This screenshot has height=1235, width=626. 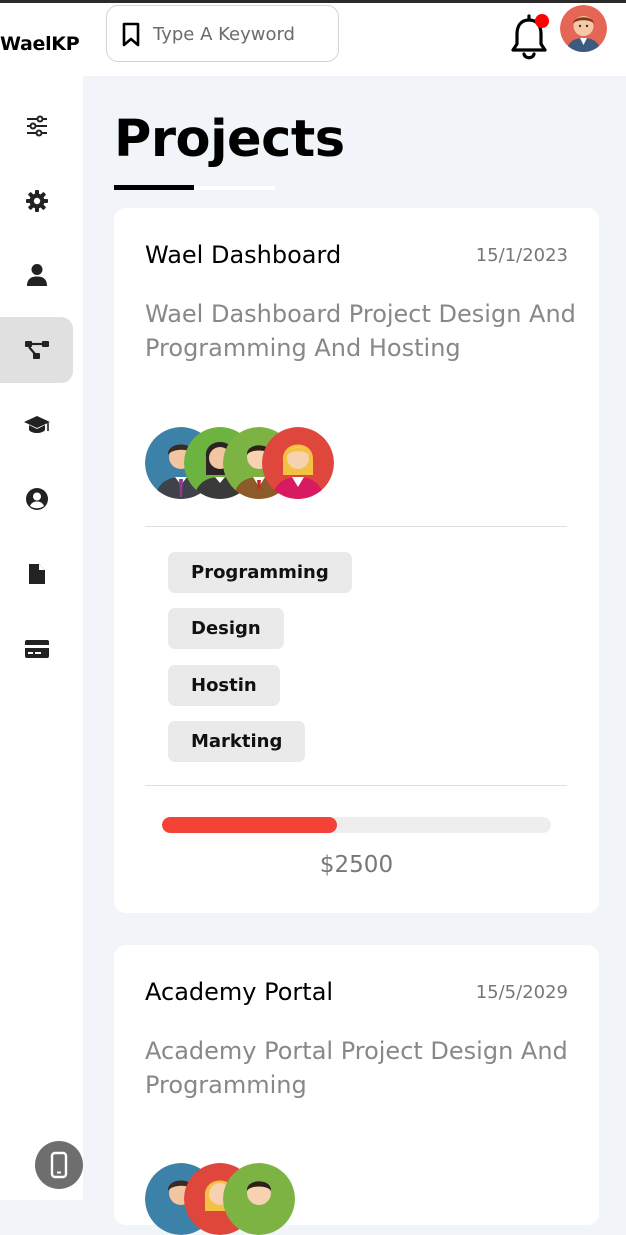 I want to click on sidebar-item-settings, so click(x=36, y=201).